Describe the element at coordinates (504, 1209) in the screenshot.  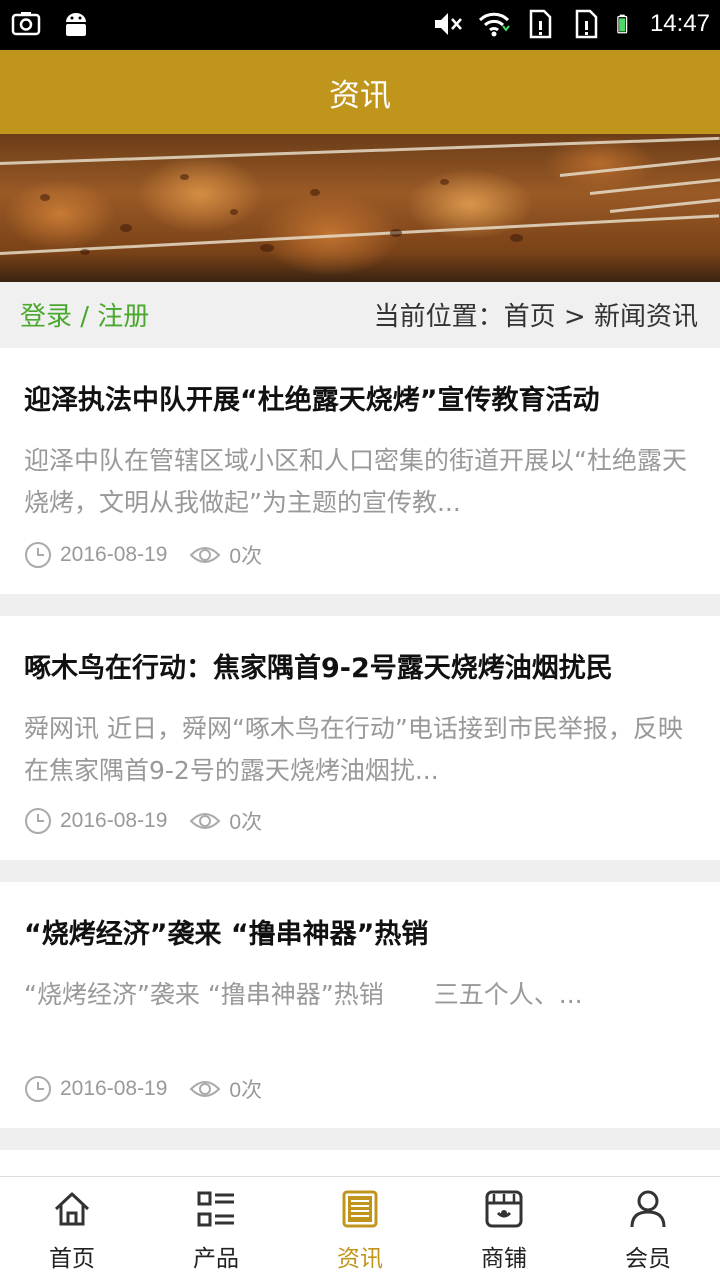
I see `shop-icon` at that location.